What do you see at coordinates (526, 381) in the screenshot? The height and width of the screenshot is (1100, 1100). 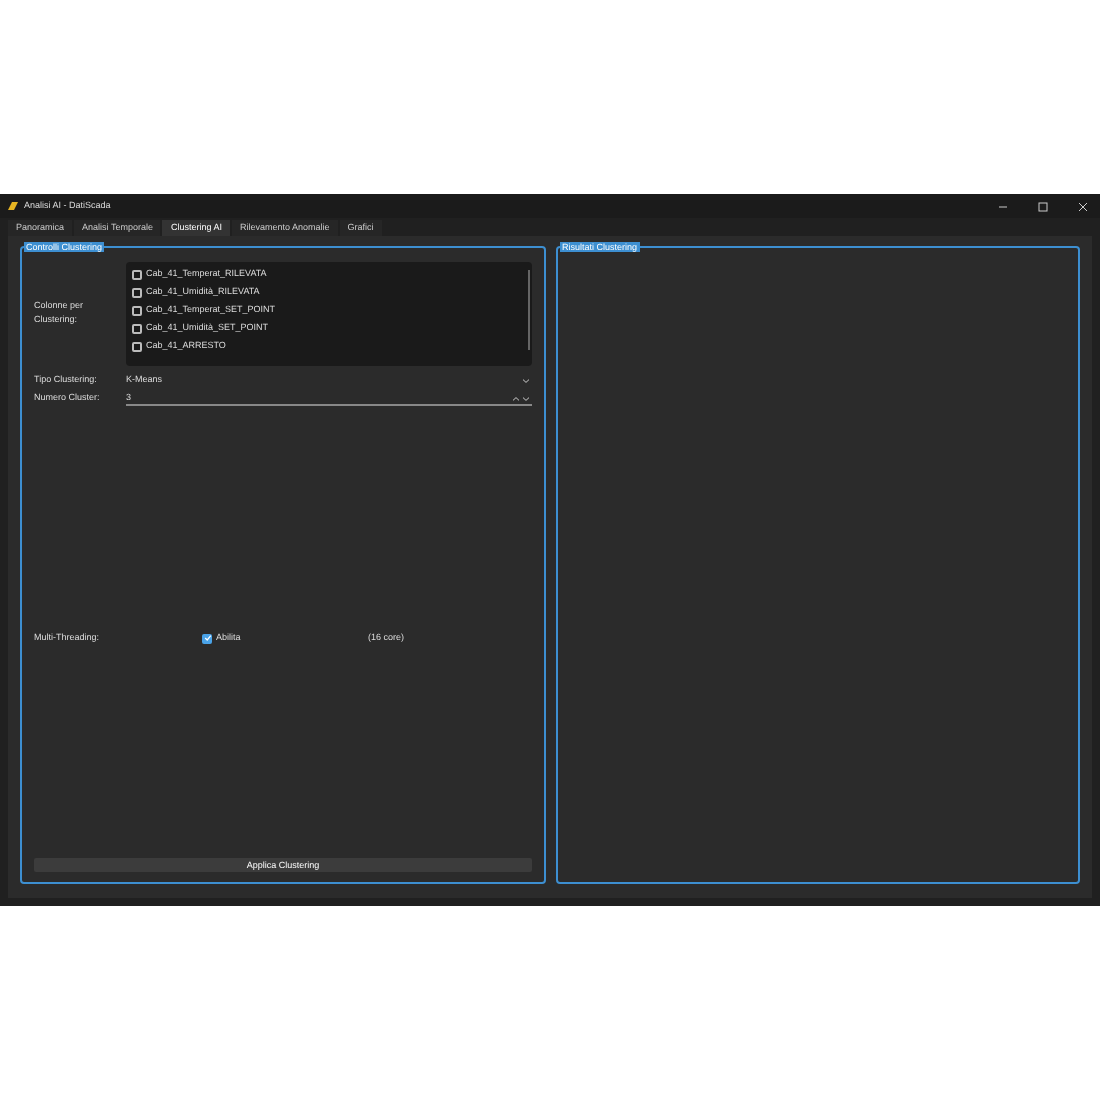 I see `chevron-down-icon` at bounding box center [526, 381].